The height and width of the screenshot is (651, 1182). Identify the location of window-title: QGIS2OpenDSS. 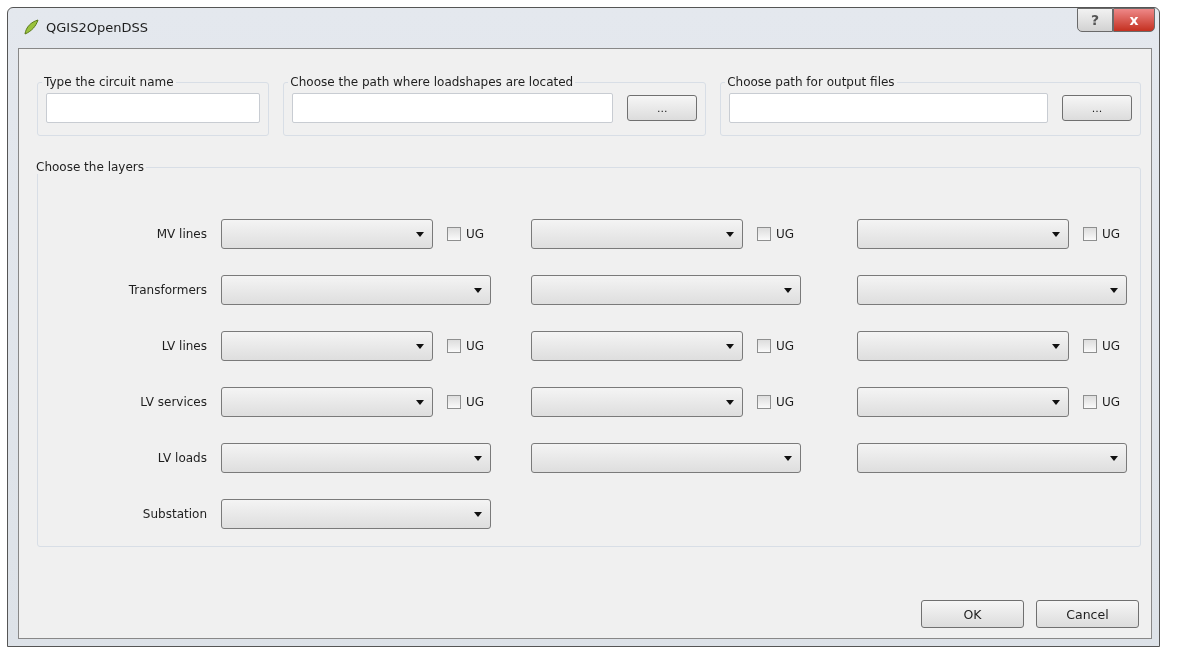
(97, 27).